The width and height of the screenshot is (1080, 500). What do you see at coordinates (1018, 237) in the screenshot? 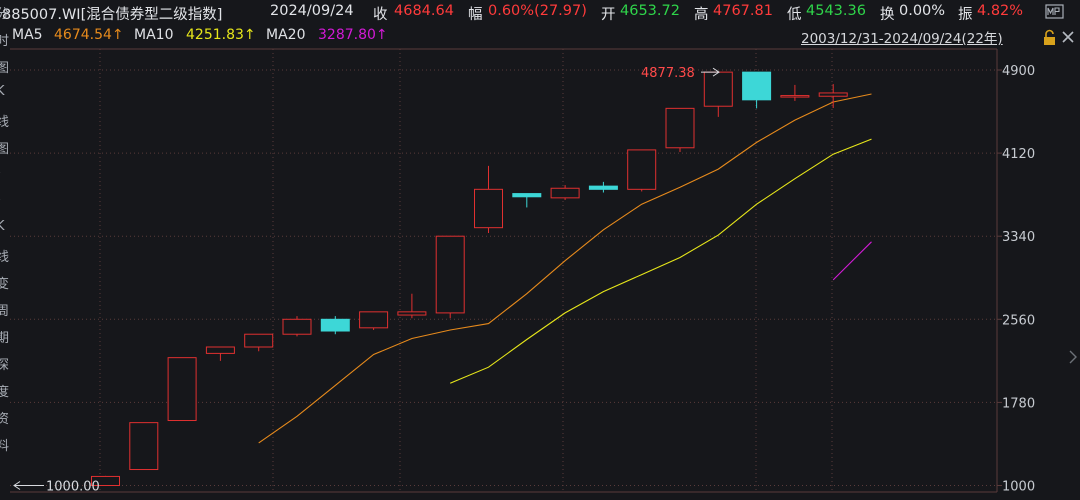
I see `y-tick-label: 3340` at bounding box center [1018, 237].